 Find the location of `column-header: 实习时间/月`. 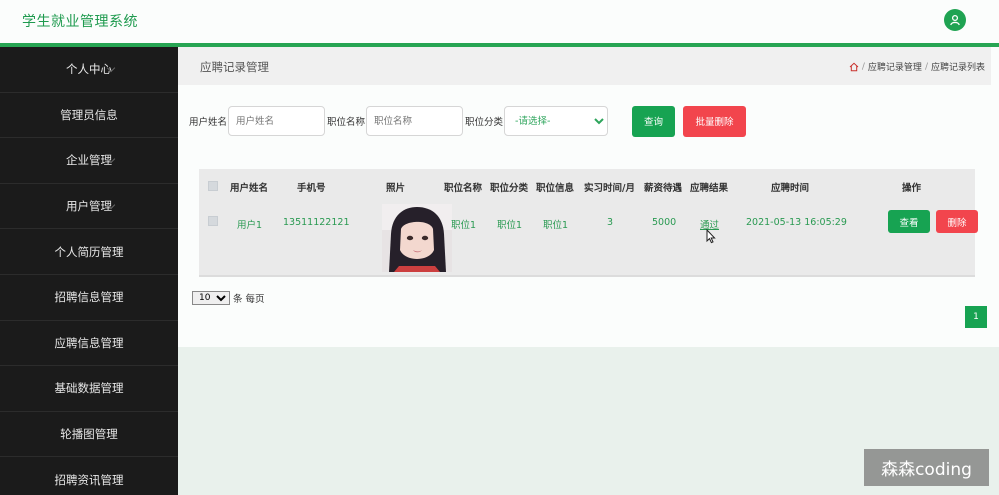

column-header: 实习时间/月 is located at coordinates (609, 188).